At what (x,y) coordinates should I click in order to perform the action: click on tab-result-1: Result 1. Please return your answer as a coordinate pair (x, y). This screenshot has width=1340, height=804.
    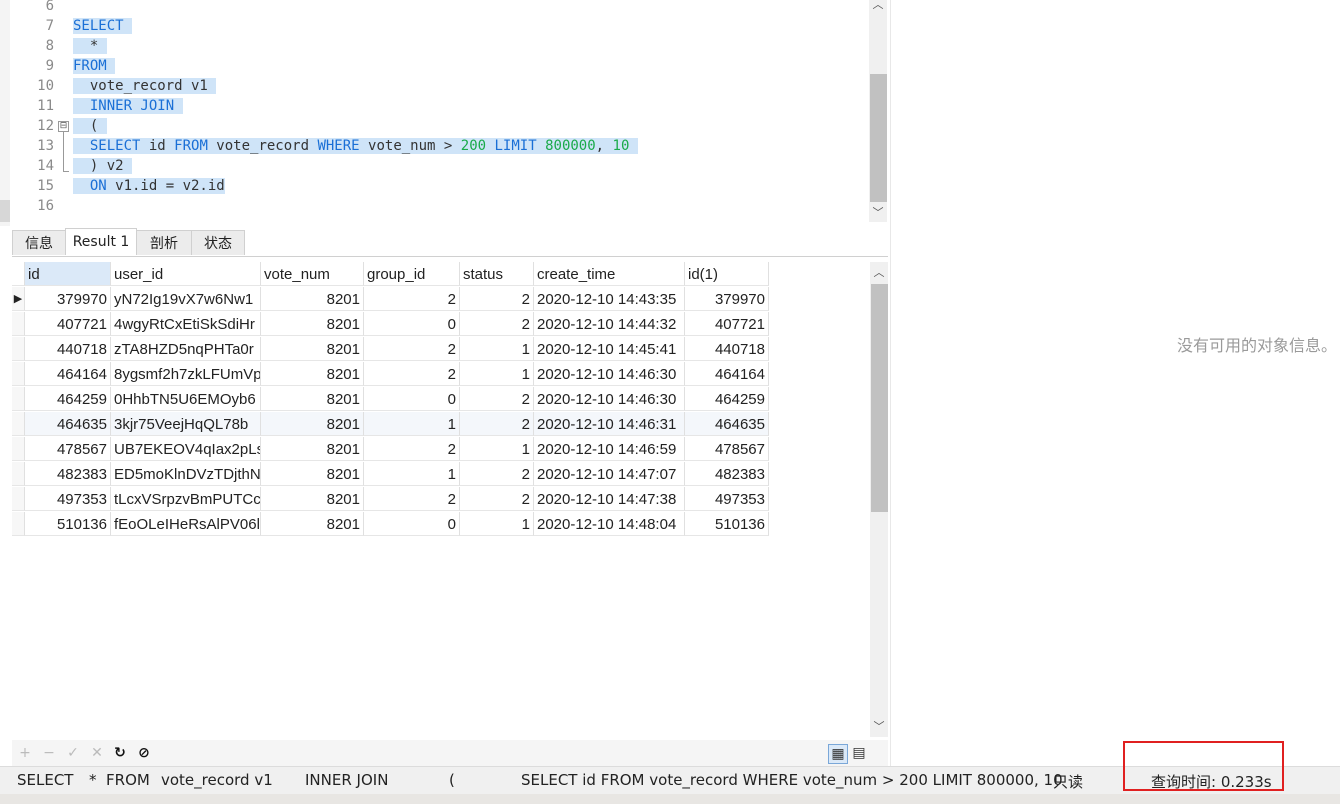
    Looking at the image, I should click on (101, 241).